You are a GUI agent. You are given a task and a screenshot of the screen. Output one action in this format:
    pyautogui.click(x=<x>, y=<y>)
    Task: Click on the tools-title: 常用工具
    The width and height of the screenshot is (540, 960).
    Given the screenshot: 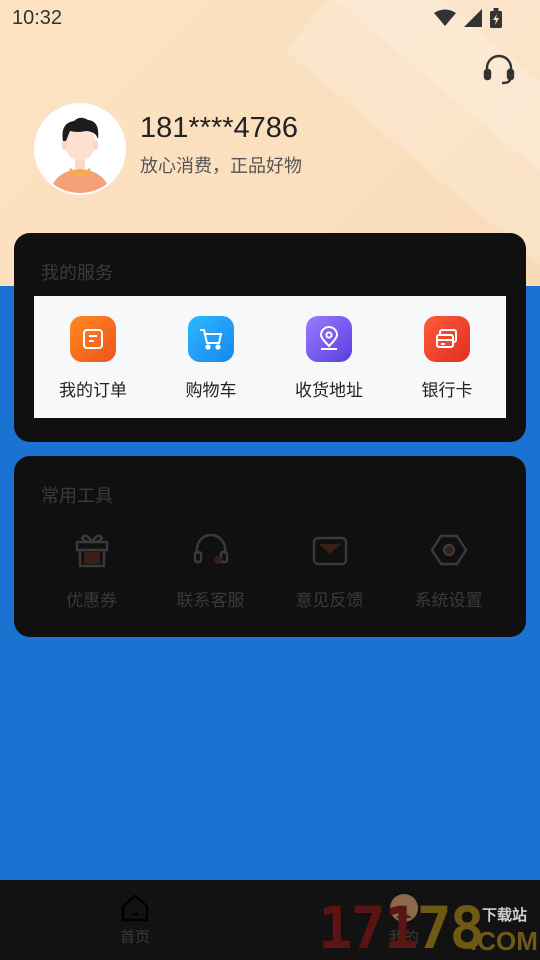 What is the action you would take?
    pyautogui.click(x=77, y=496)
    